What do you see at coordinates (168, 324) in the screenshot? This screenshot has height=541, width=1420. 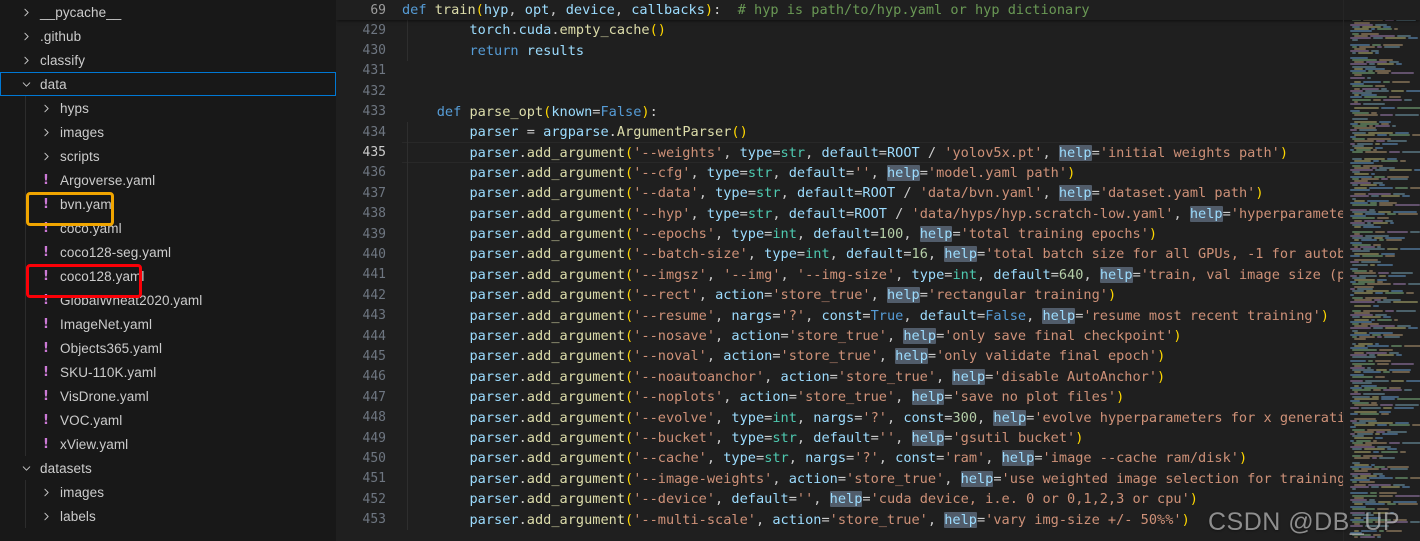 I see `tree-item-imagenet-yaml: ! ImageNet.yaml` at bounding box center [168, 324].